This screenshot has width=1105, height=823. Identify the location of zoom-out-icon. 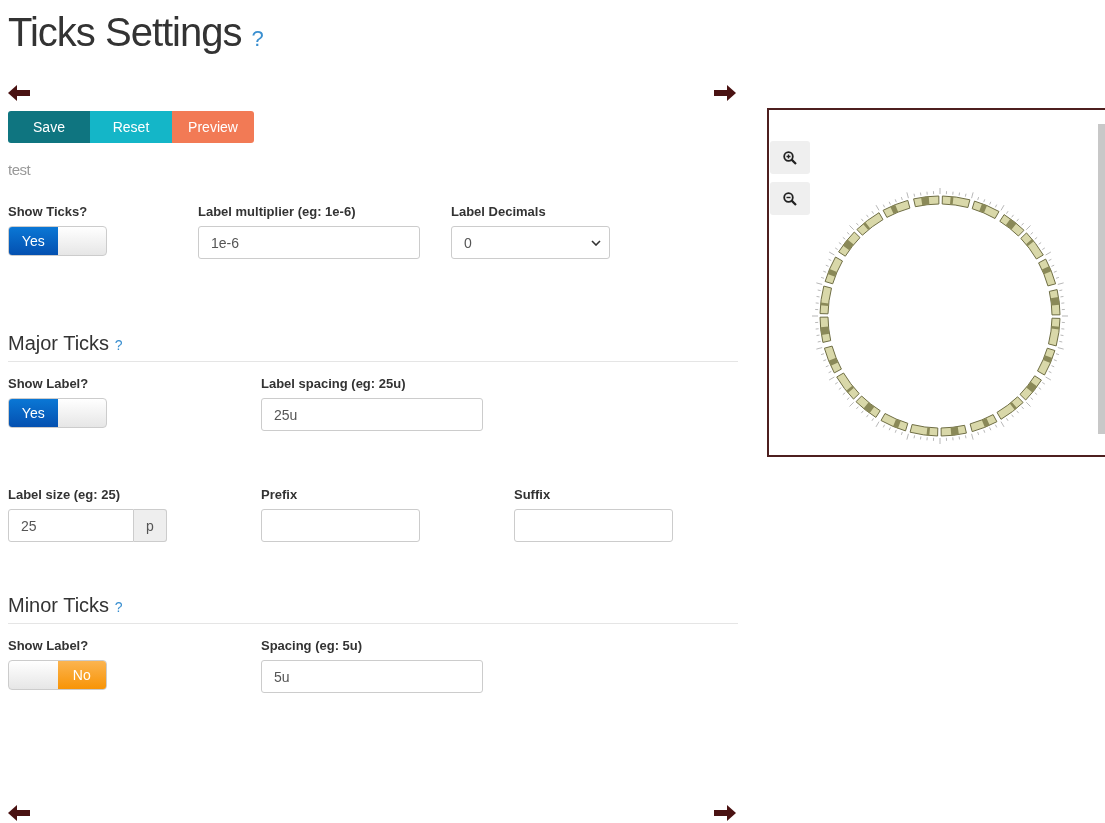
(790, 198).